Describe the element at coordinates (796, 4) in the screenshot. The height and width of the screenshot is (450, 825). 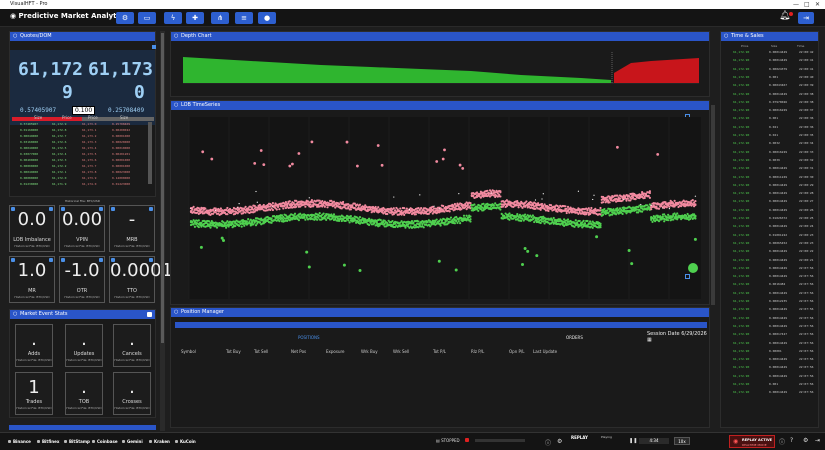
I see `minimize-icon: —` at that location.